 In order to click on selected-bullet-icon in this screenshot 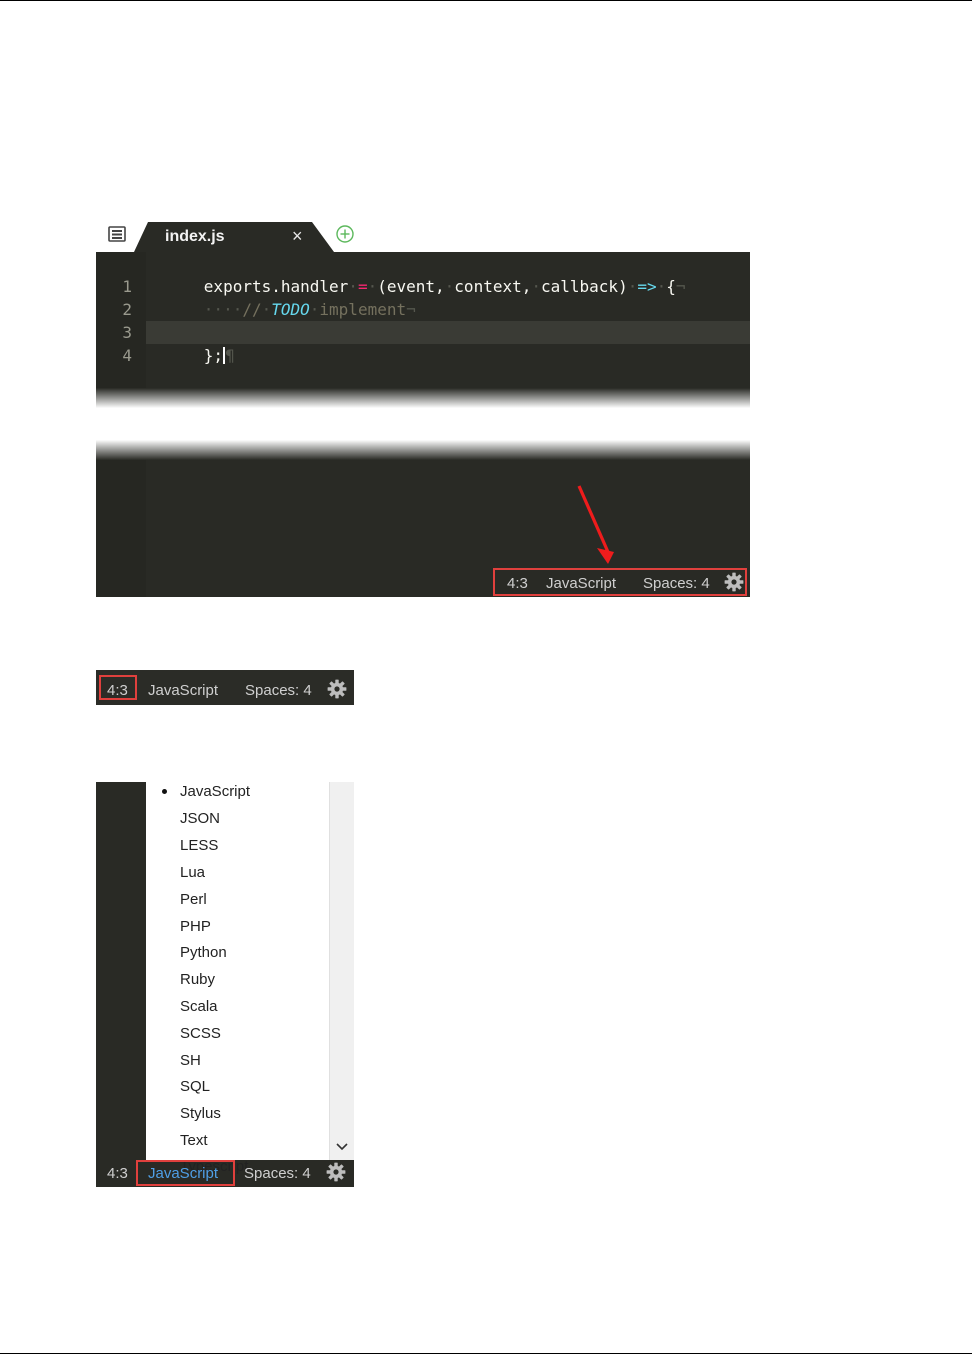, I will do `click(164, 791)`.